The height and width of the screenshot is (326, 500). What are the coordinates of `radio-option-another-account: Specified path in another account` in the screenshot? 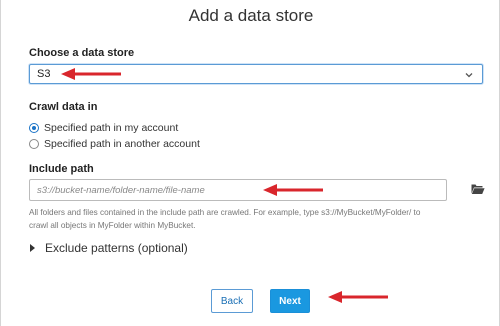 It's located at (114, 144).